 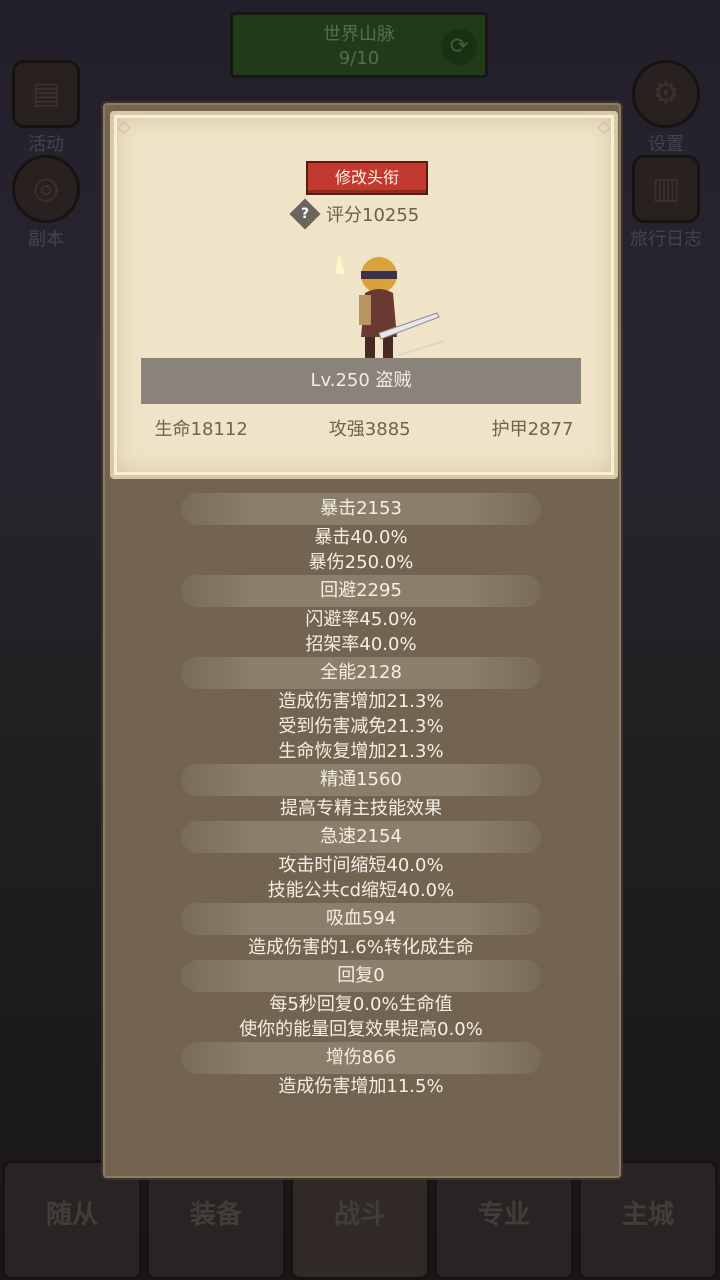 I want to click on stat-section-header: 回避2295, so click(x=361, y=591).